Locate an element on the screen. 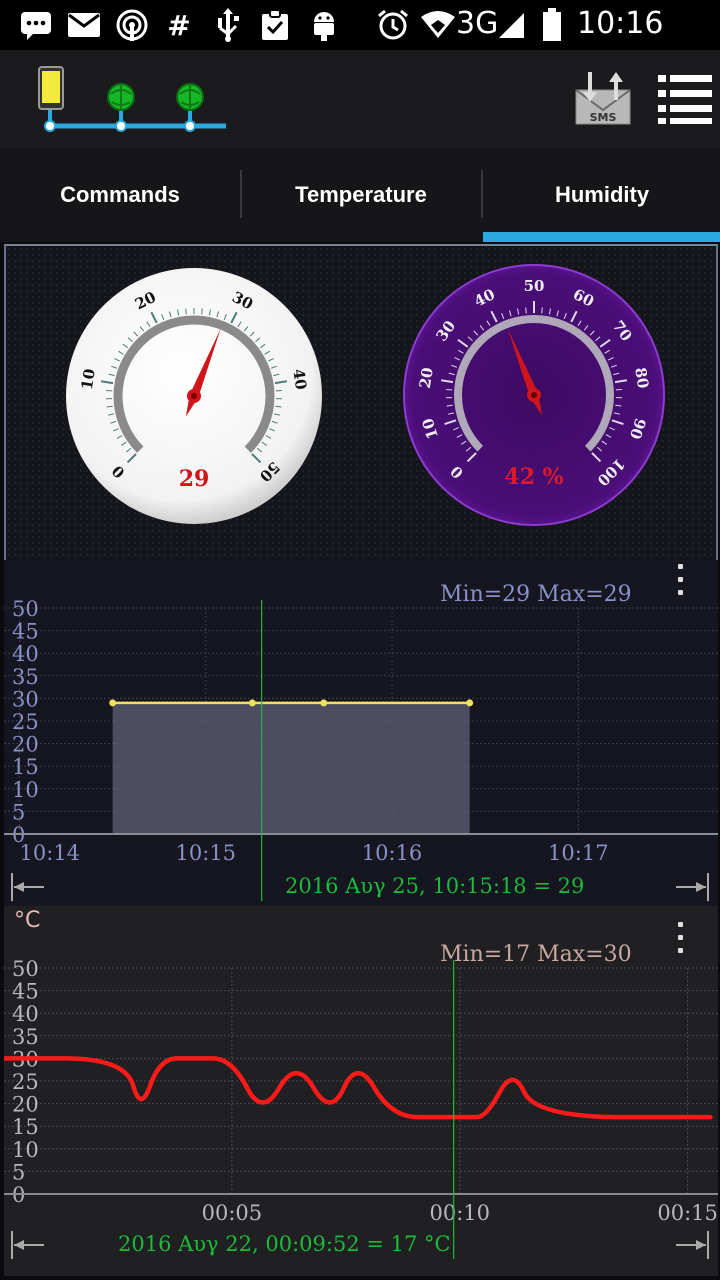  x-tick-label: 00:10 is located at coordinates (459, 1213).